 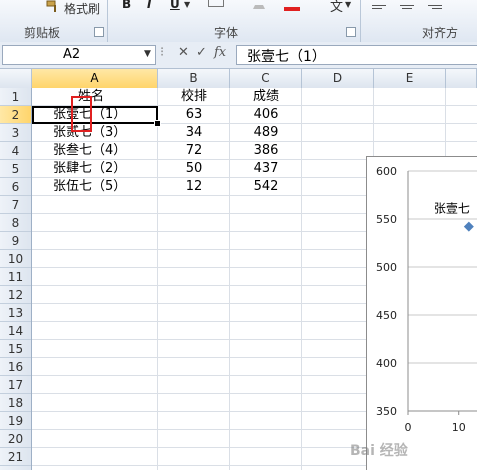 I want to click on align-right-icon, so click(x=435, y=7).